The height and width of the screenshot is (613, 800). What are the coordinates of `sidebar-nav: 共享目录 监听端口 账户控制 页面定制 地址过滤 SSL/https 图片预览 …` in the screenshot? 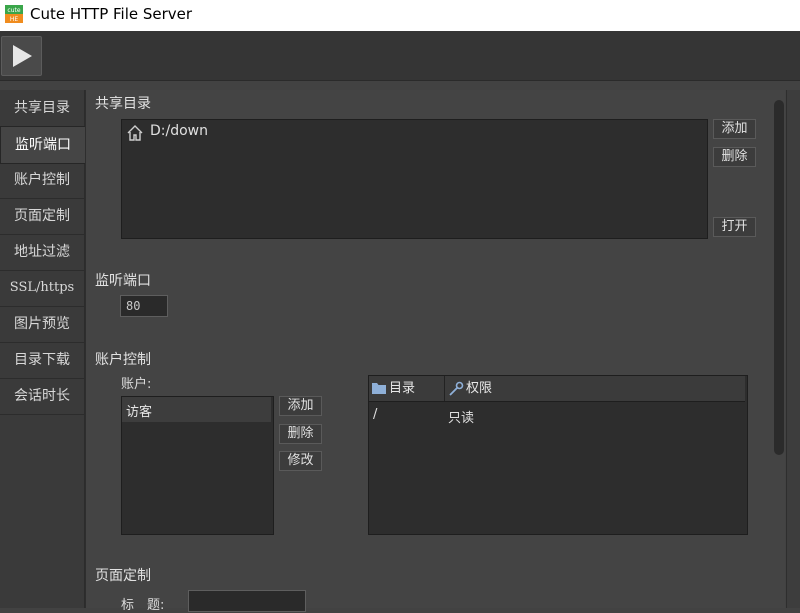 It's located at (43, 349).